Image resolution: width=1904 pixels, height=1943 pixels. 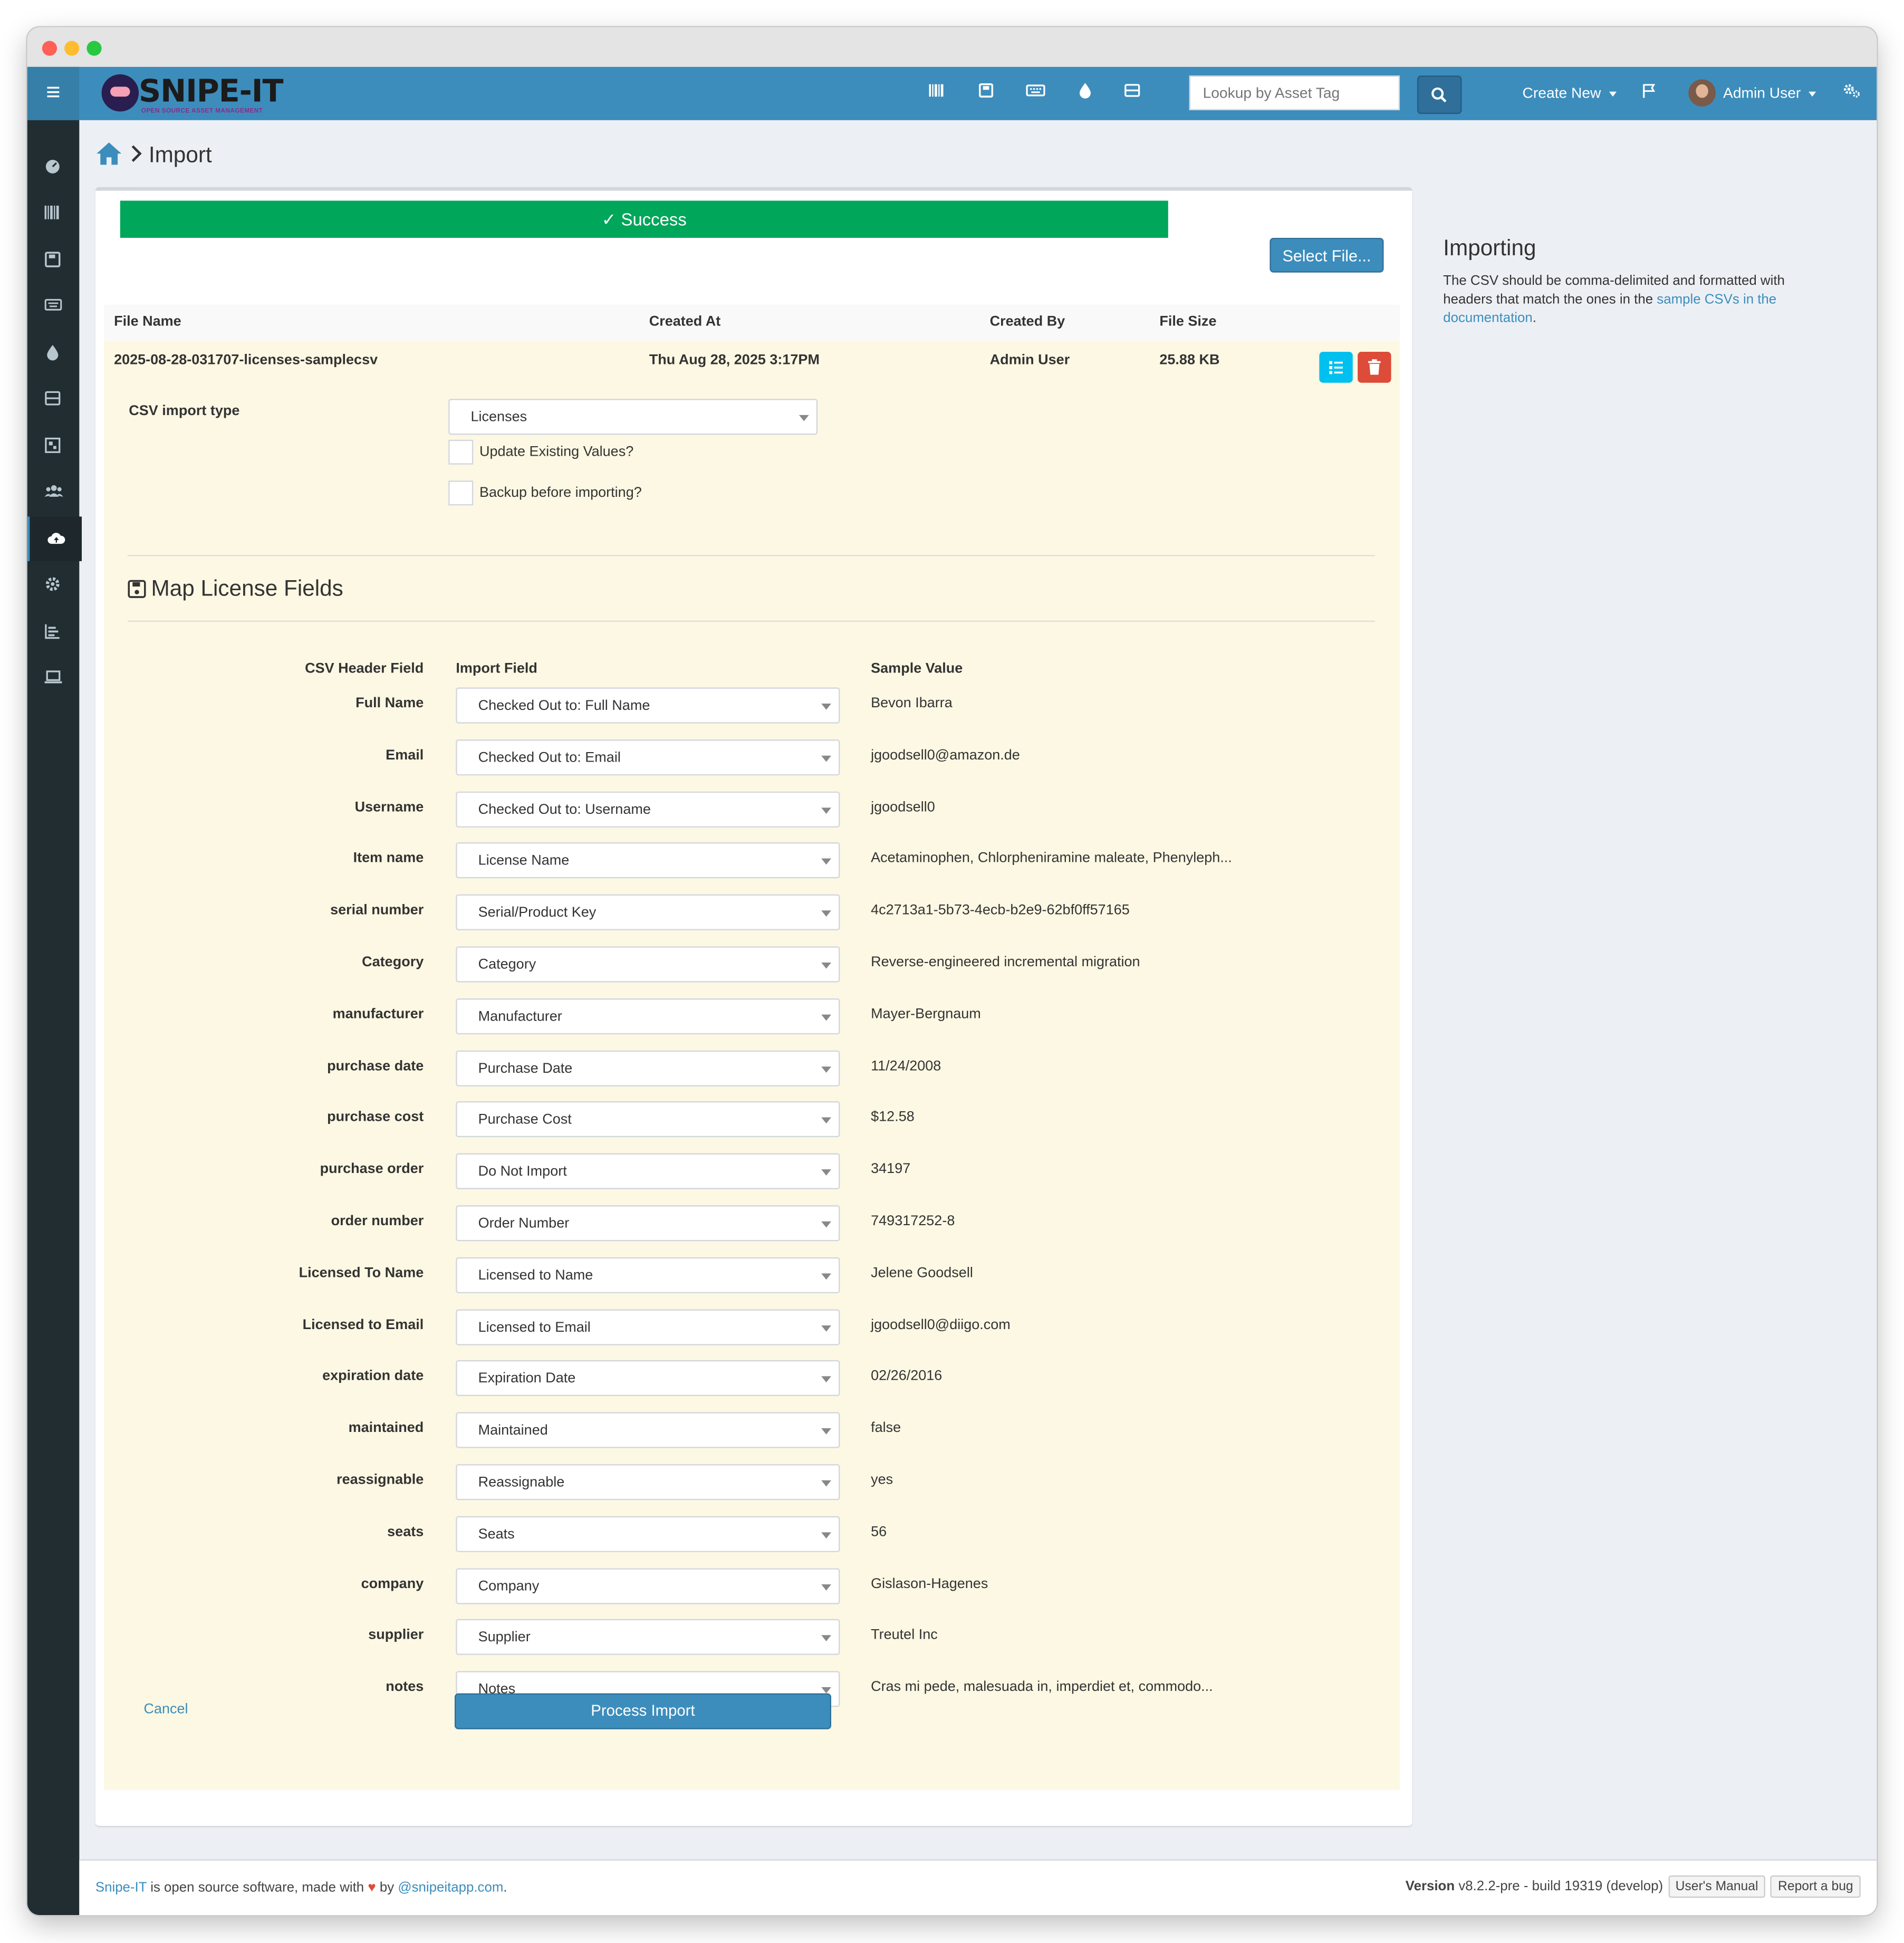 What do you see at coordinates (72, 48) in the screenshot?
I see `minimize-window-button` at bounding box center [72, 48].